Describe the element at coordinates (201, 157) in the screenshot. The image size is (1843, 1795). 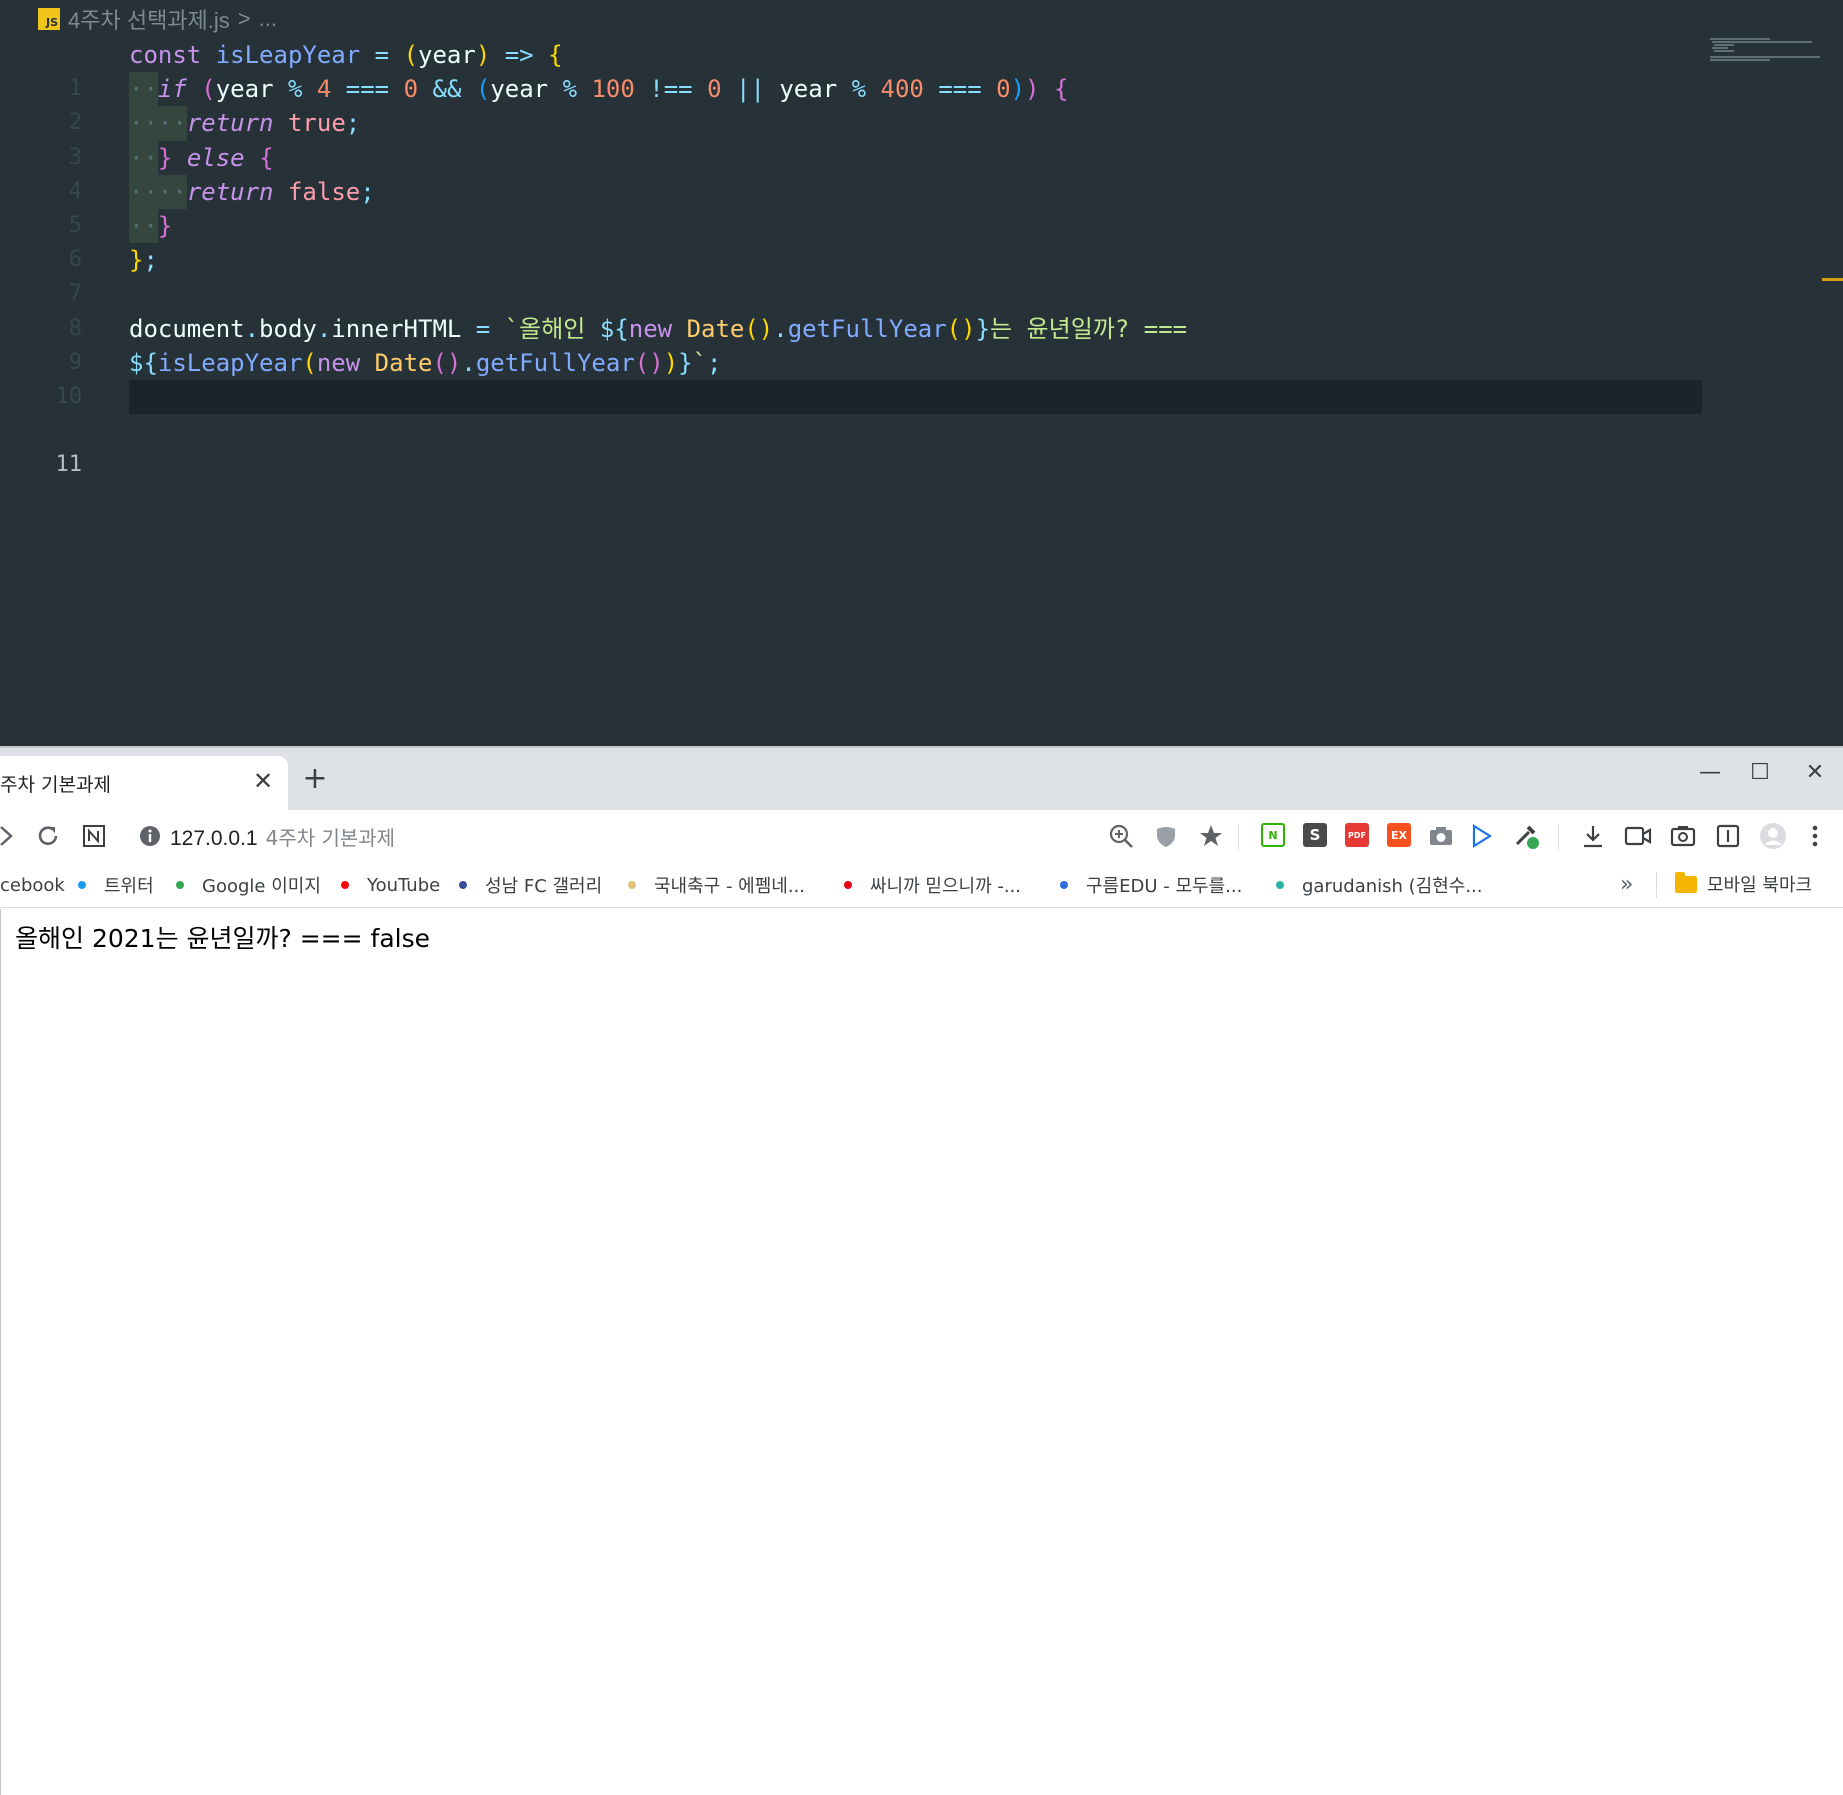
I see `code-text: ··} else {` at that location.